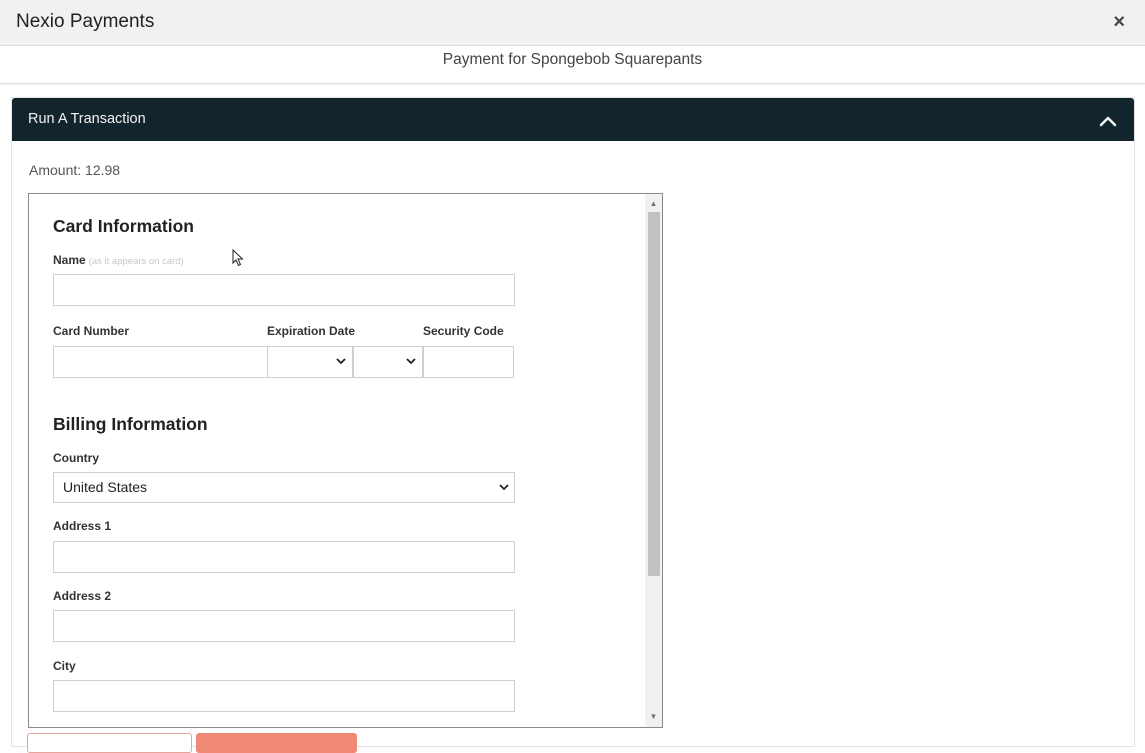 This screenshot has width=1145, height=753. What do you see at coordinates (91, 331) in the screenshot?
I see `card-number-label: Card Number` at bounding box center [91, 331].